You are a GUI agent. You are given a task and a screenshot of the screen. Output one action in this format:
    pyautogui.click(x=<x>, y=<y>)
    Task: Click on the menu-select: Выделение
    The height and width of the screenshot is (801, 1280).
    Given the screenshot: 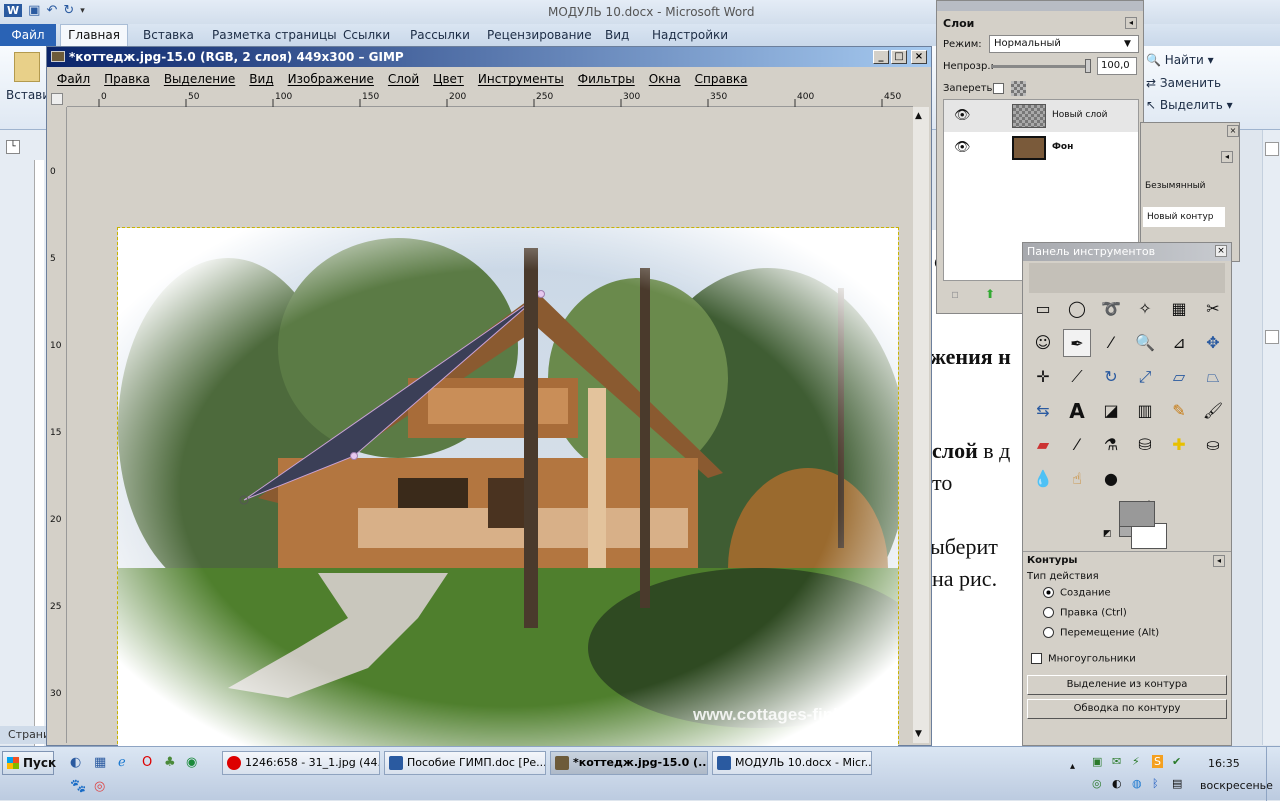 What is the action you would take?
    pyautogui.click(x=199, y=79)
    